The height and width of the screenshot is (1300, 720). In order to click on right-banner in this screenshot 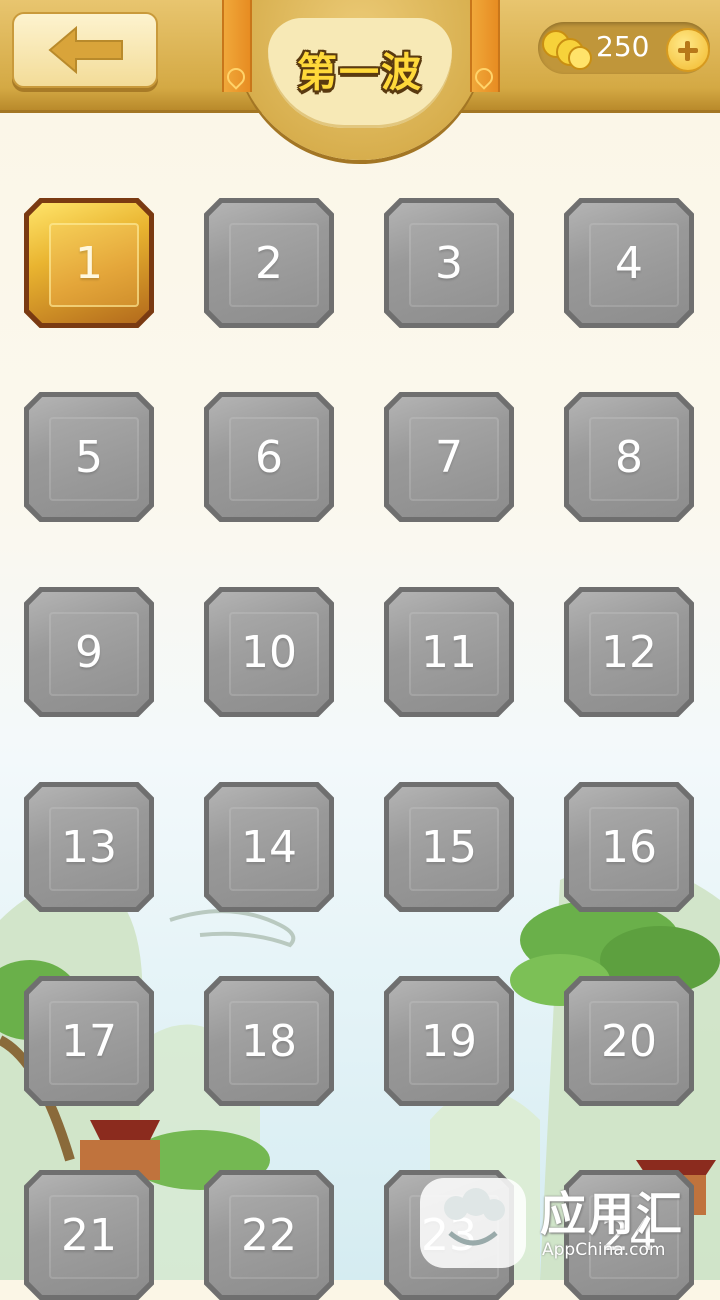, I will do `click(485, 46)`.